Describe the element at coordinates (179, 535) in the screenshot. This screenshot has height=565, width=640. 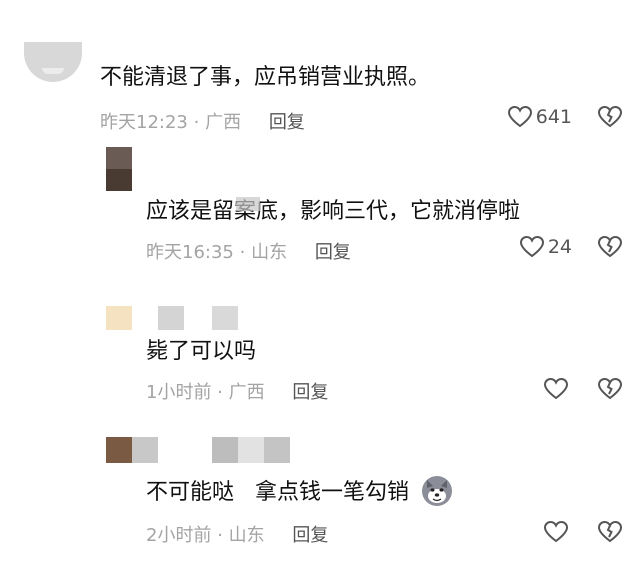
I see `comment-time: 2小时前` at that location.